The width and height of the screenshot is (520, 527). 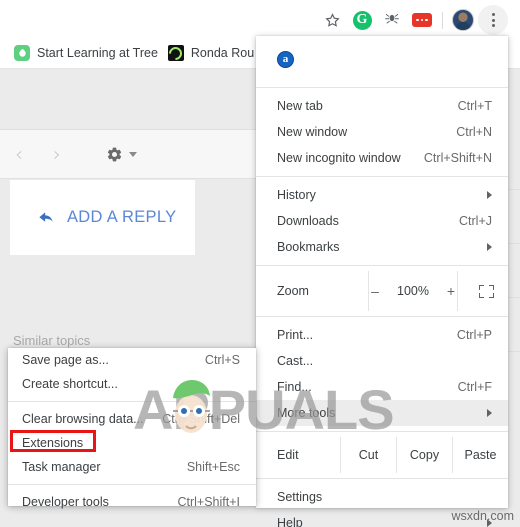 I want to click on similar-topics-heading: Similar topics, so click(x=52, y=340).